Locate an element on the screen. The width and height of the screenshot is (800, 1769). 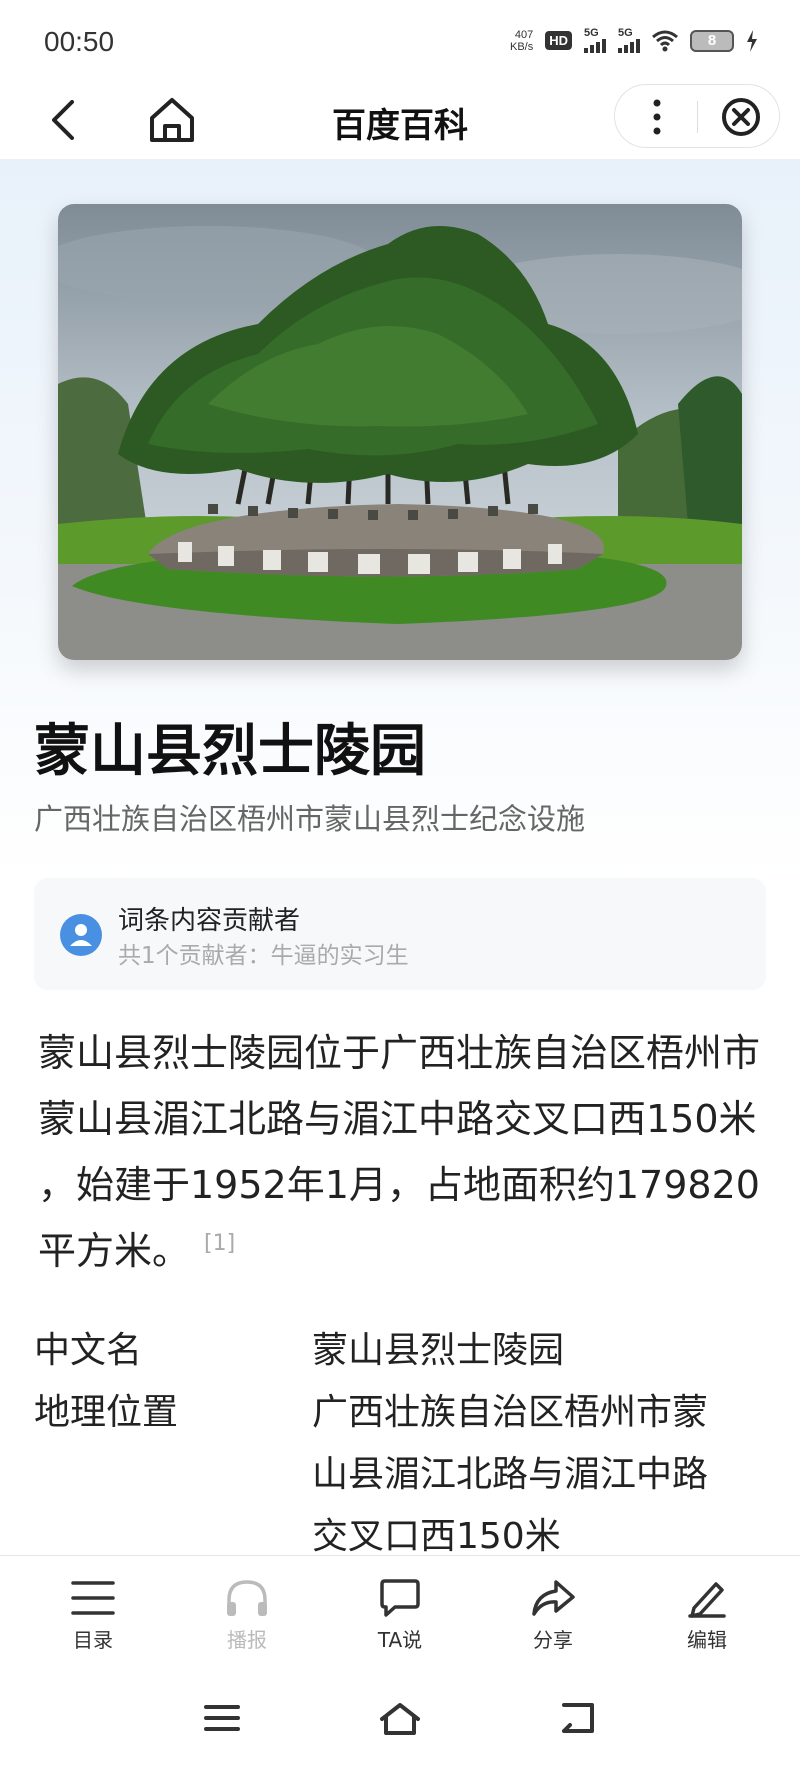
info-key: 中文名 is located at coordinates (88, 1350).